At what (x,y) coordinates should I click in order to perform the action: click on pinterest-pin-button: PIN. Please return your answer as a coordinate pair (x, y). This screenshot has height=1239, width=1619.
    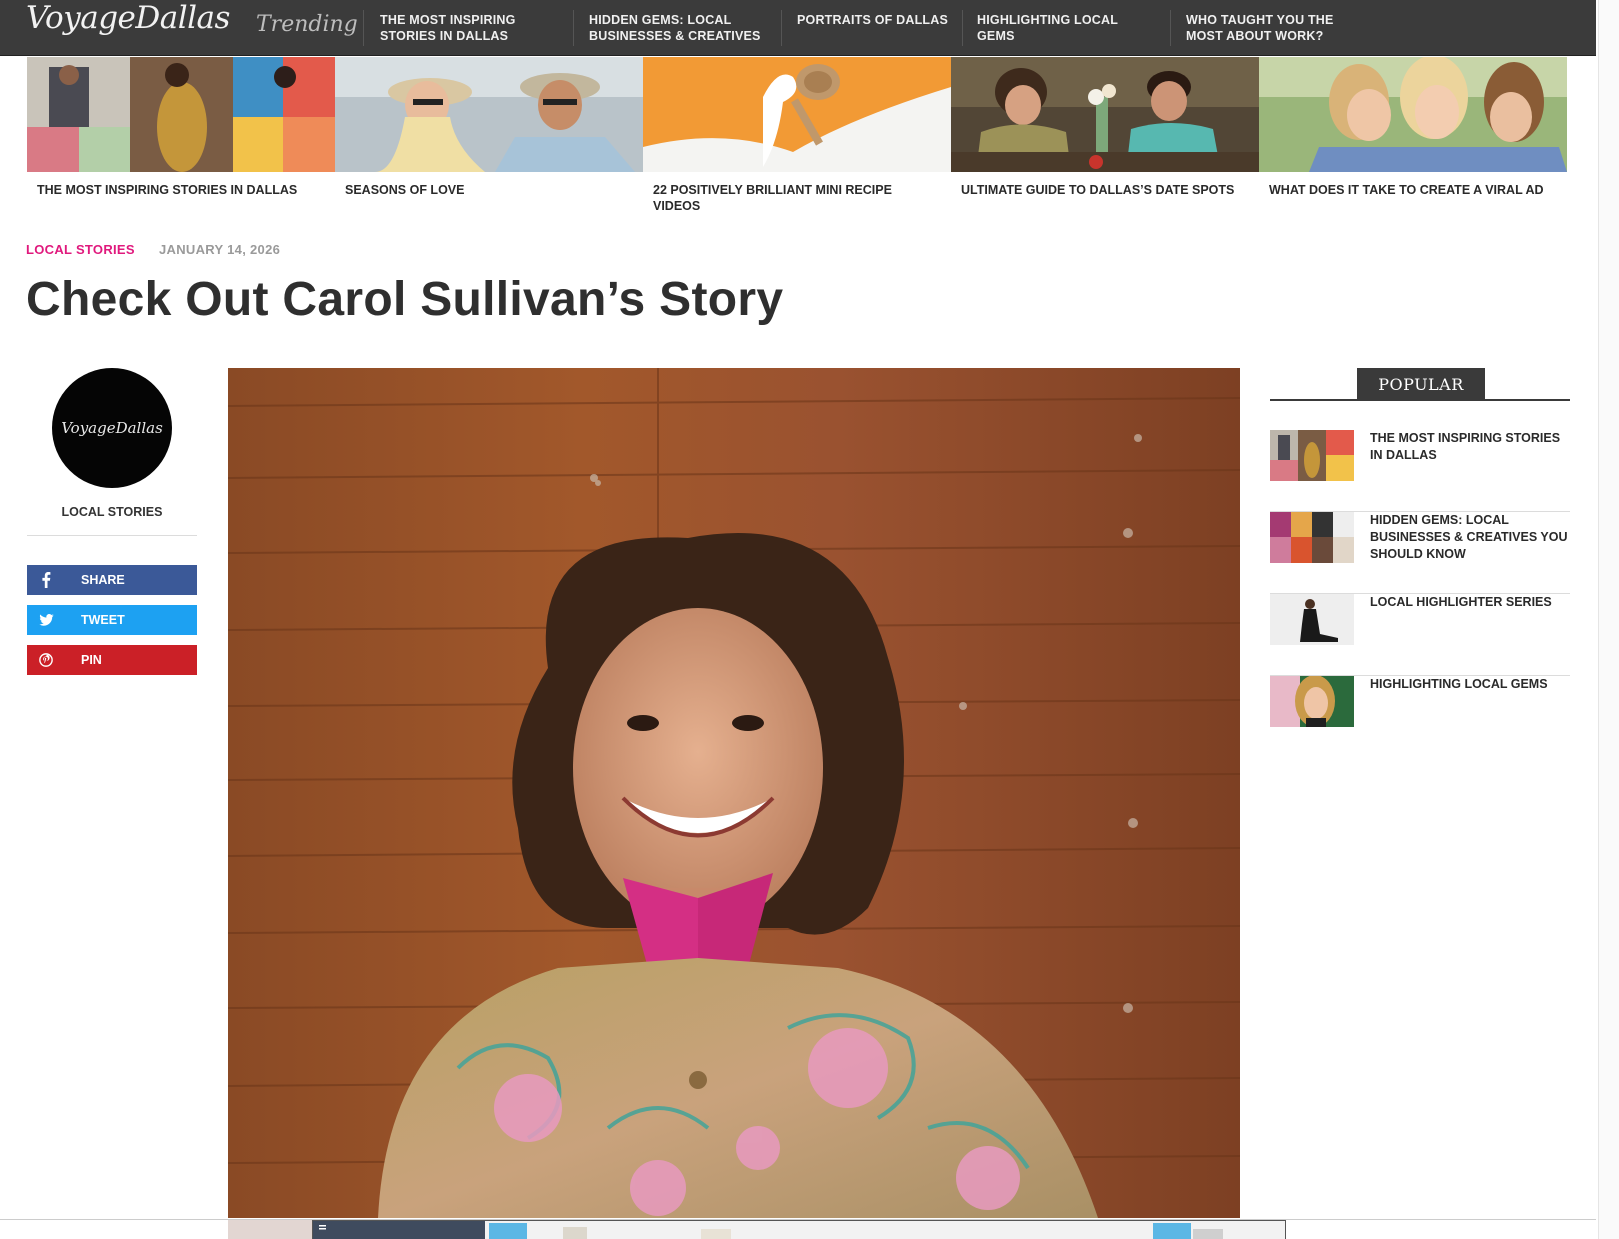
    Looking at the image, I should click on (112, 660).